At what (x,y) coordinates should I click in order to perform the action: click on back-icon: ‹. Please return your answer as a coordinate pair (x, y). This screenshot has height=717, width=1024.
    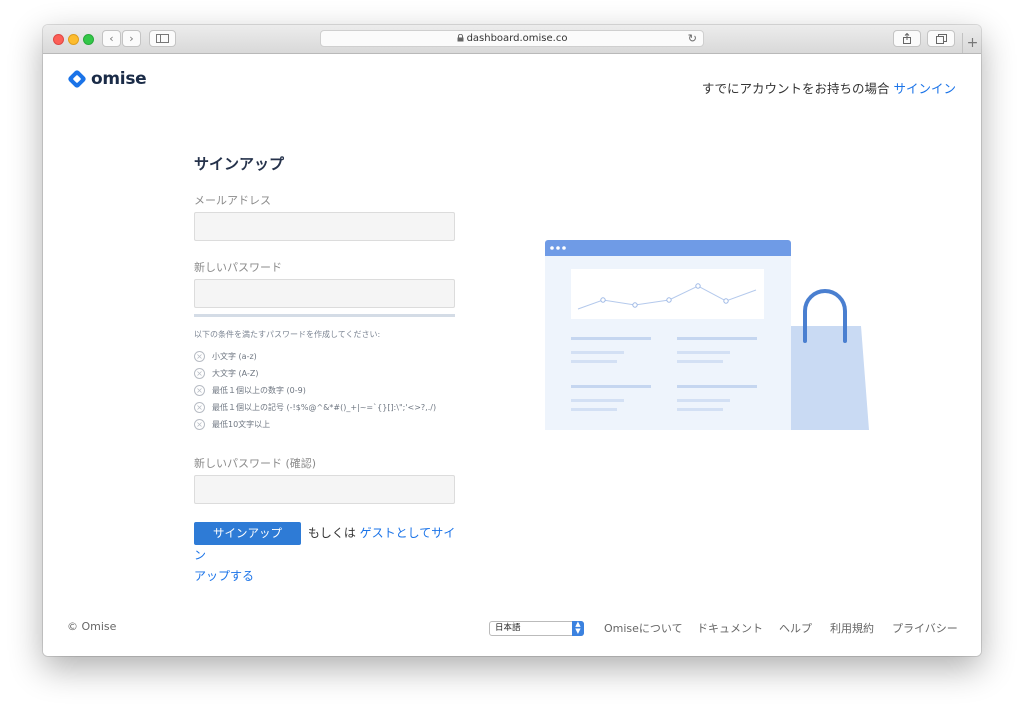
    Looking at the image, I should click on (111, 38).